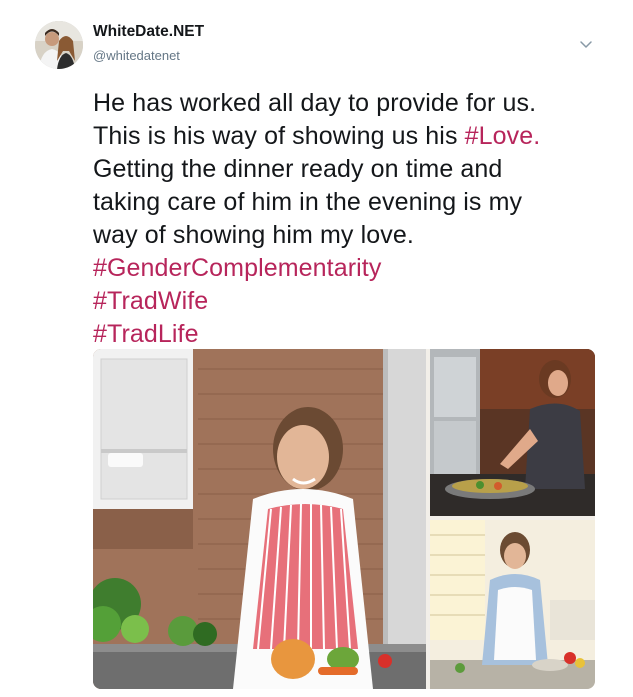 Image resolution: width=633 pixels, height=697 pixels. What do you see at coordinates (136, 55) in the screenshot?
I see `user-handle: @whitedatenet` at bounding box center [136, 55].